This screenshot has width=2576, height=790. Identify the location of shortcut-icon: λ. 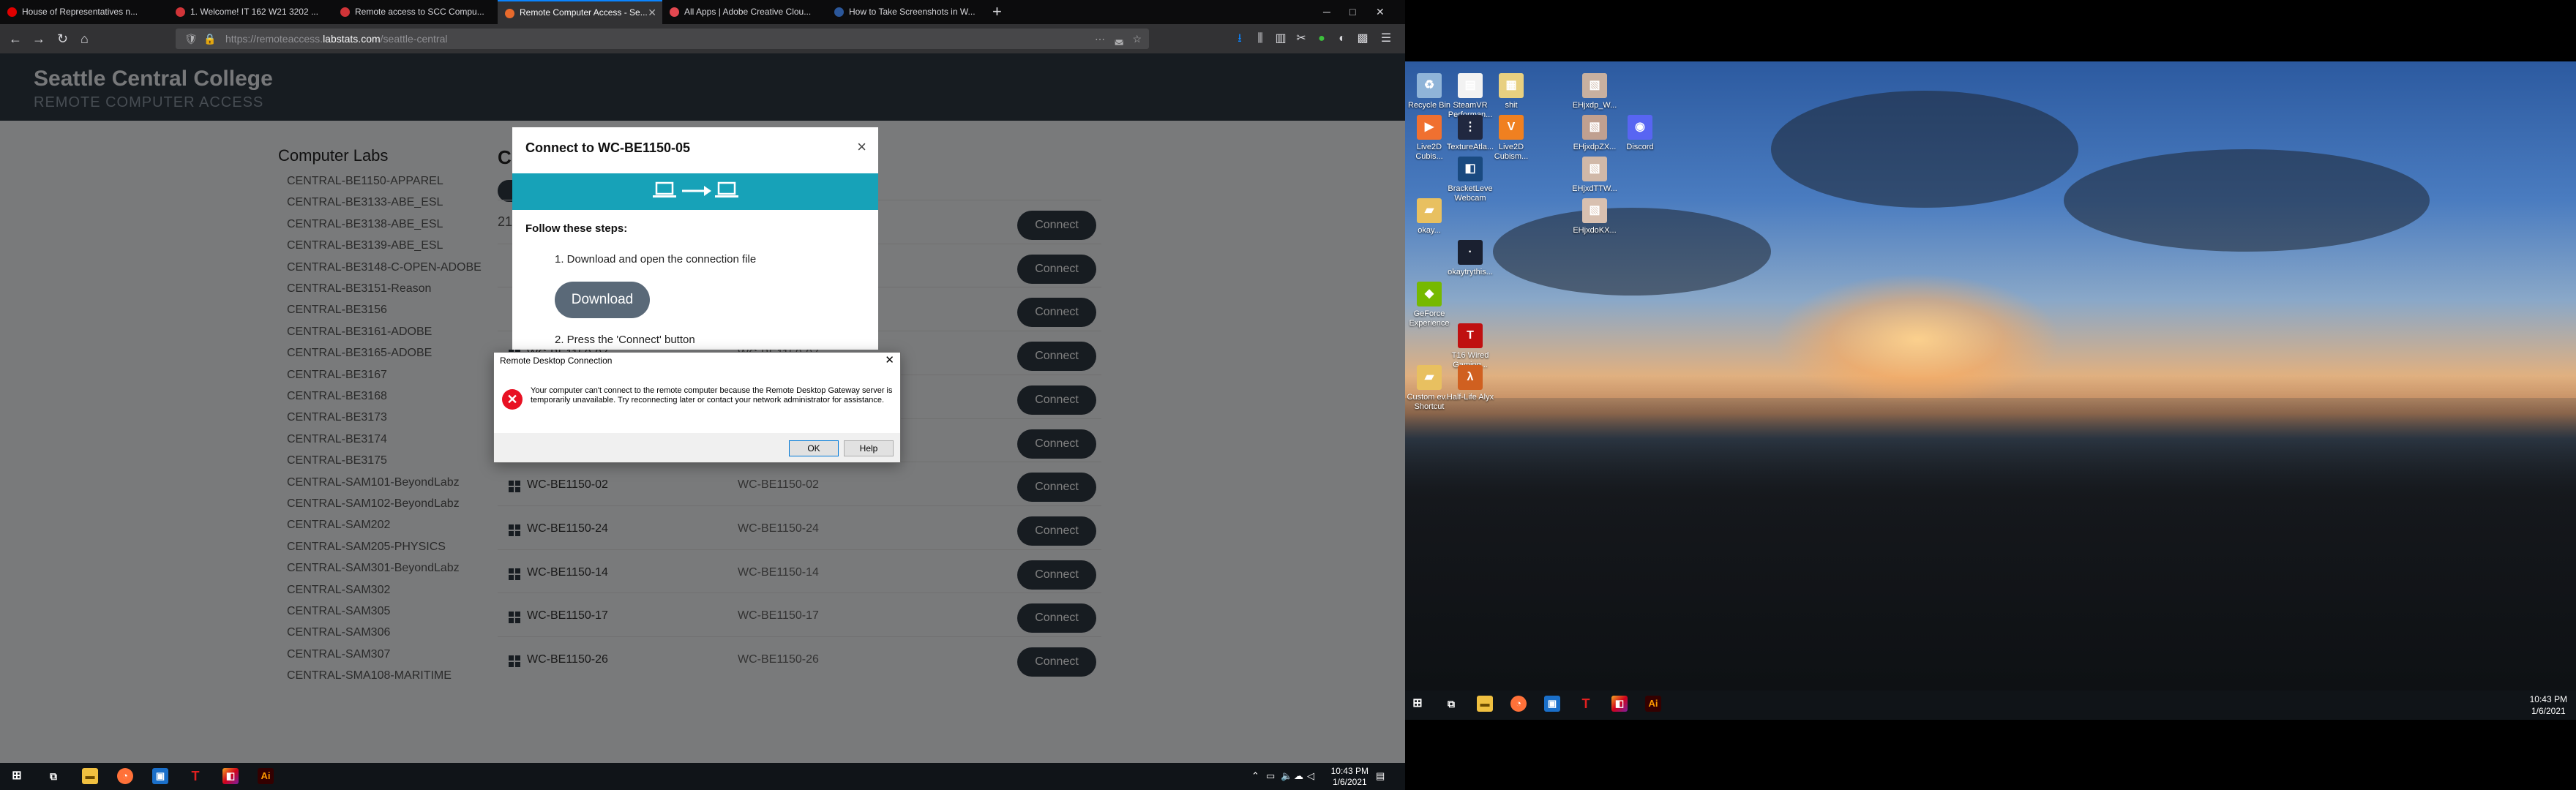
(1470, 377).